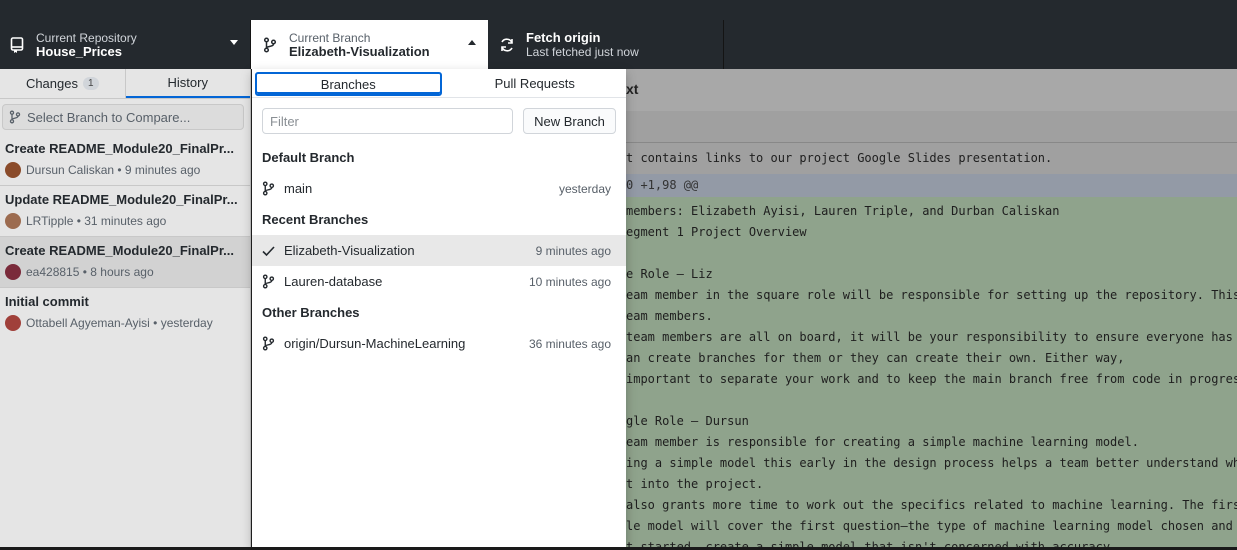  I want to click on sidebar-tabs: Changes 1 History, so click(125, 84).